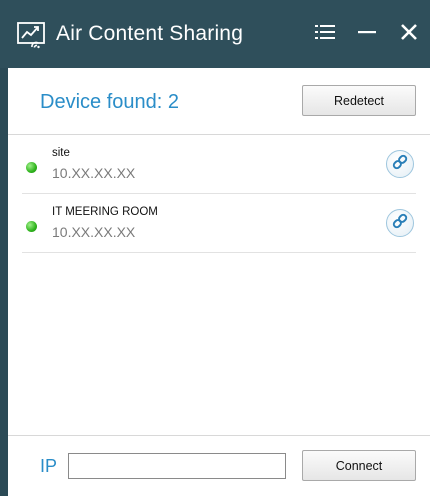  I want to click on device-list-item: site 10.XX.XX.XX, so click(219, 164).